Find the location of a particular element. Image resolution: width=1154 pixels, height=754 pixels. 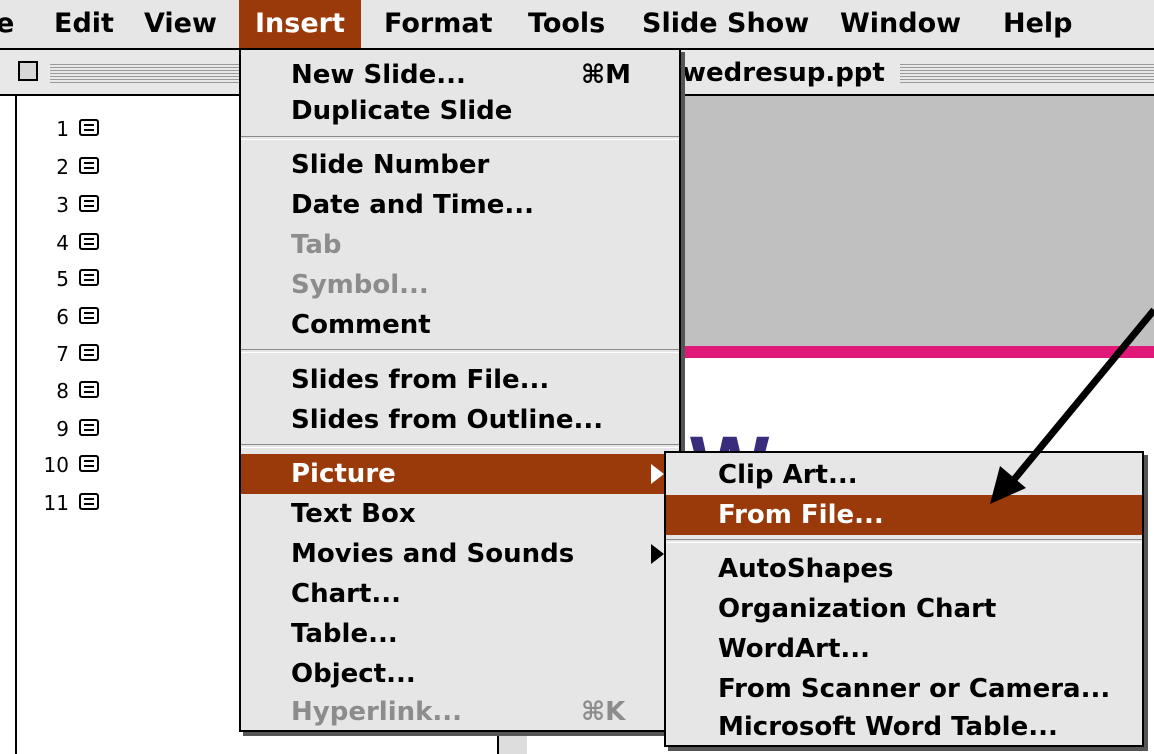

slide-number: 5 is located at coordinates (62, 279).